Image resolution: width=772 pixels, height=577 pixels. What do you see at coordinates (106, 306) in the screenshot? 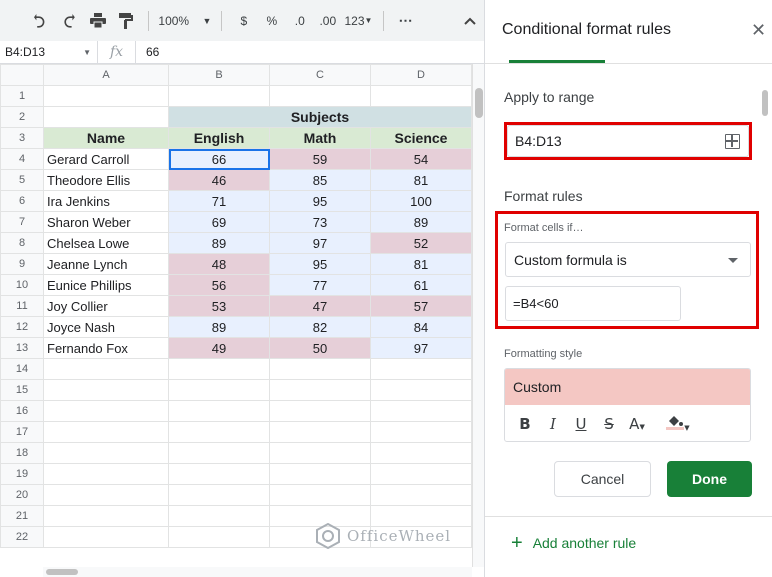
I see `name-cell: Joy Collier` at bounding box center [106, 306].